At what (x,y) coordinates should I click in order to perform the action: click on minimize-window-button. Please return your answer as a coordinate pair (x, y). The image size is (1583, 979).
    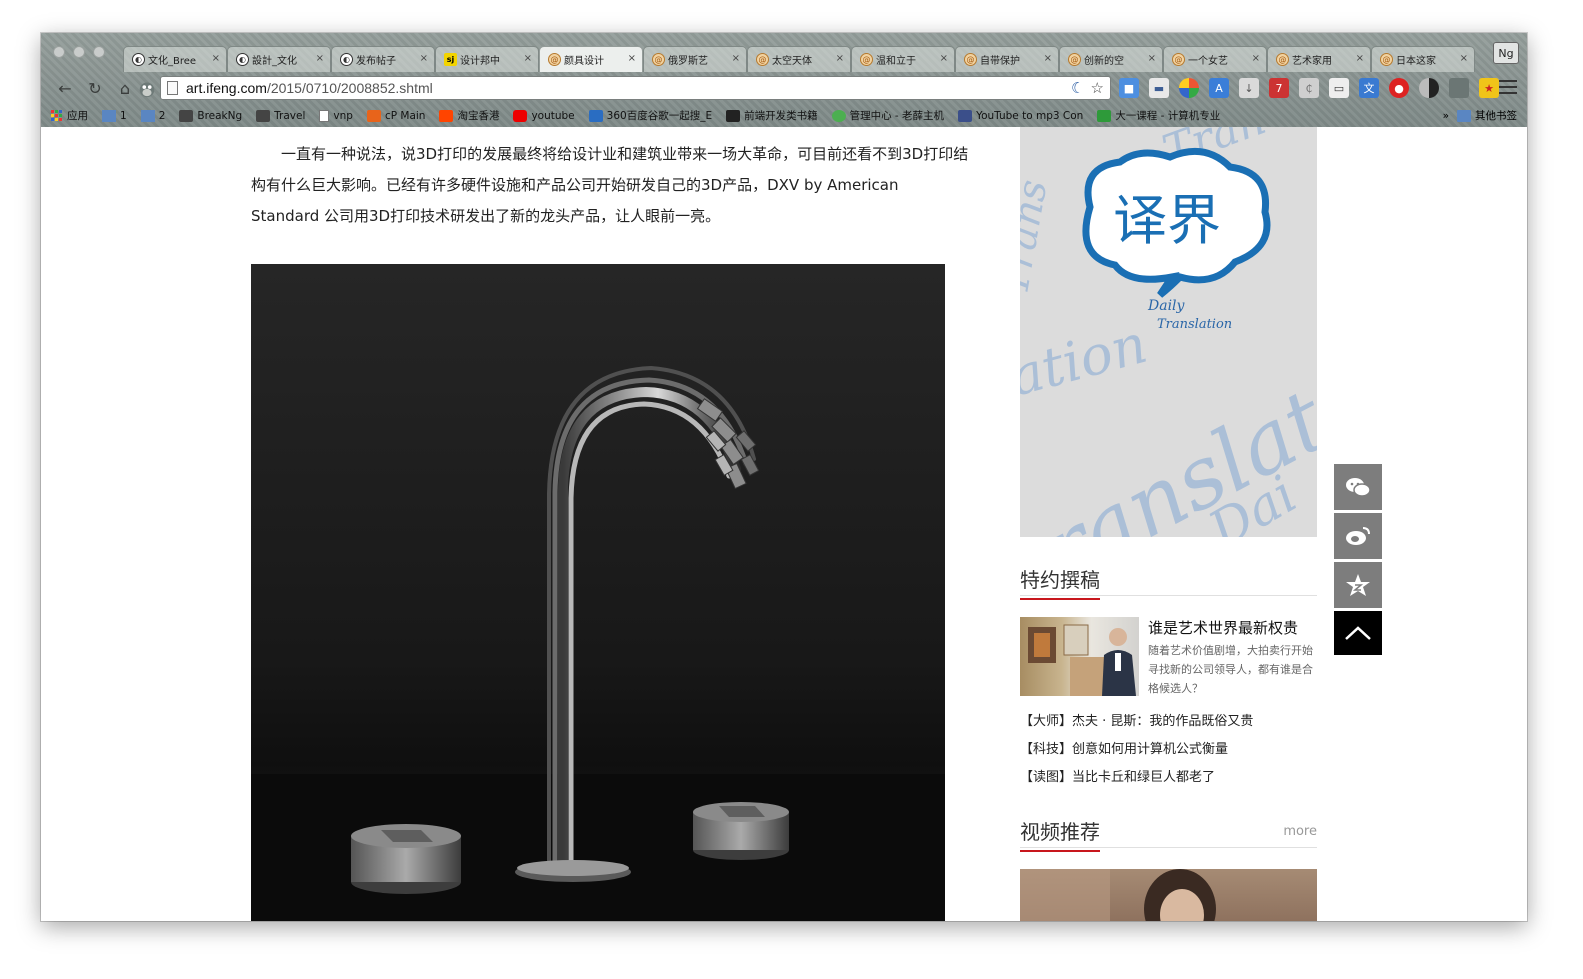
    Looking at the image, I should click on (79, 52).